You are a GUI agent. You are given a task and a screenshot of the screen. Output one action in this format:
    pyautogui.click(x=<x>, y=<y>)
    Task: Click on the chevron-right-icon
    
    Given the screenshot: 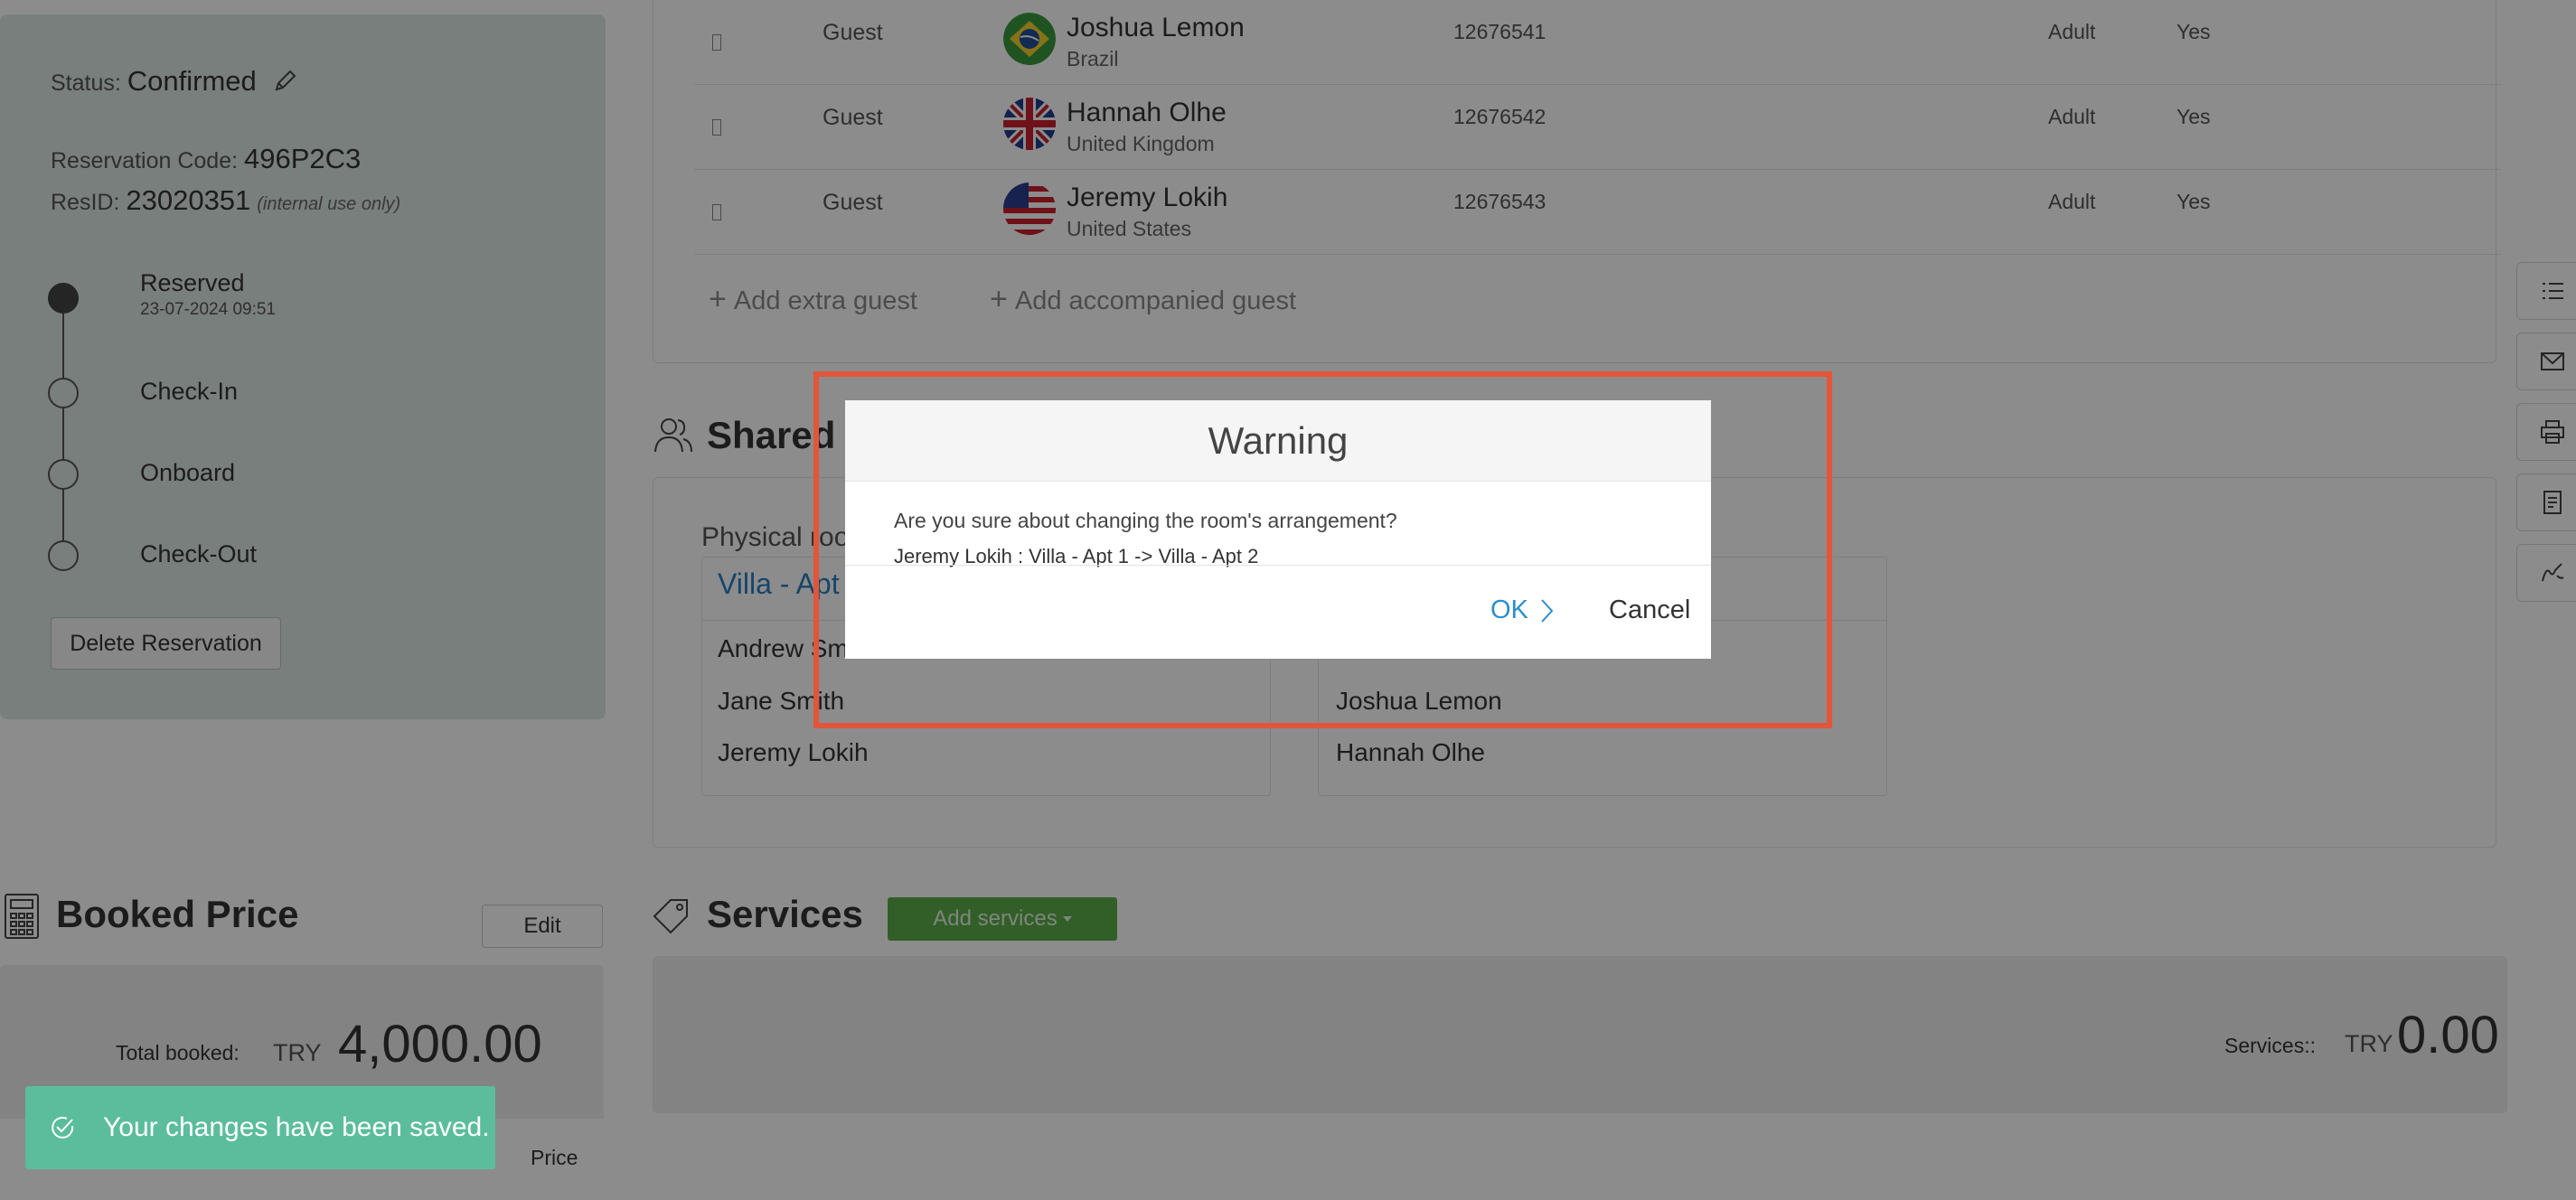 What is the action you would take?
    pyautogui.click(x=1548, y=610)
    